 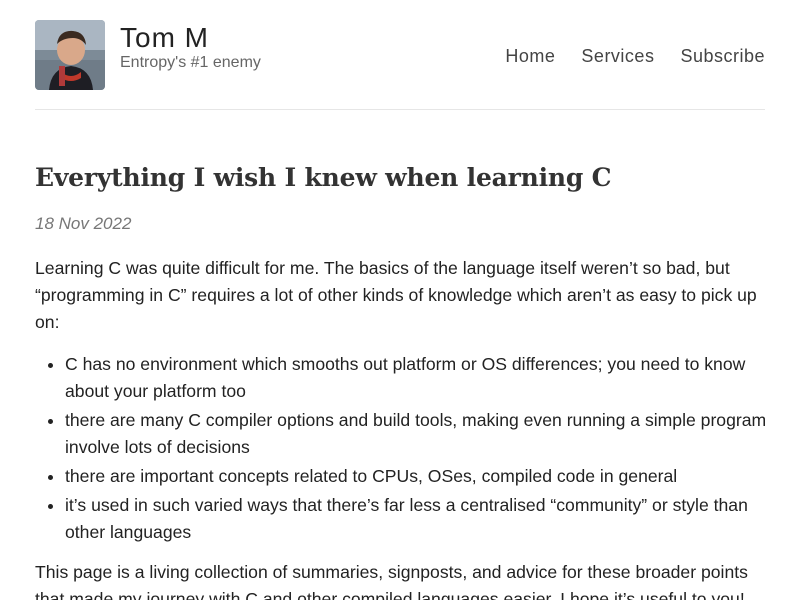 I want to click on site-tagline: Entropy's #1 enemy, so click(x=190, y=62).